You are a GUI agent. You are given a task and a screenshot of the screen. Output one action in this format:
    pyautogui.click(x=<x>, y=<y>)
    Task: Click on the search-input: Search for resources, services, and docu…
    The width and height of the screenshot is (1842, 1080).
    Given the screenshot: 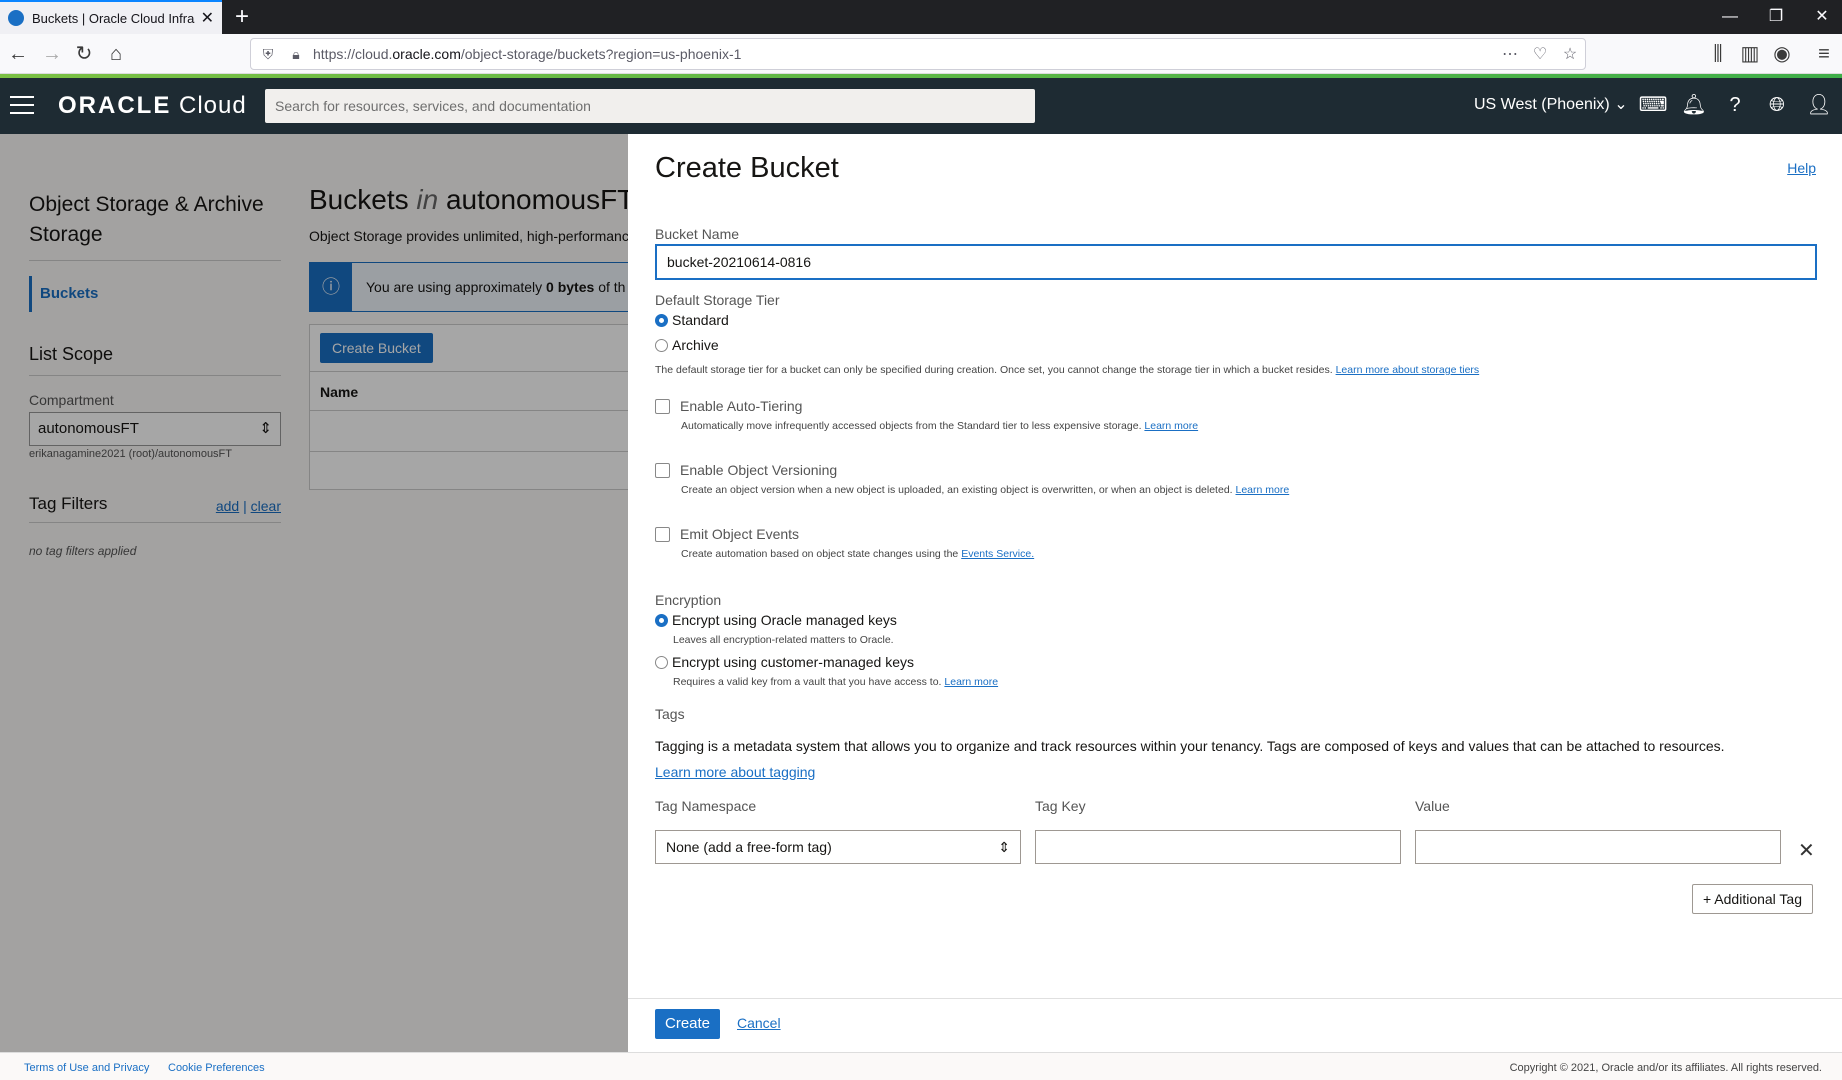 What is the action you would take?
    pyautogui.click(x=650, y=106)
    